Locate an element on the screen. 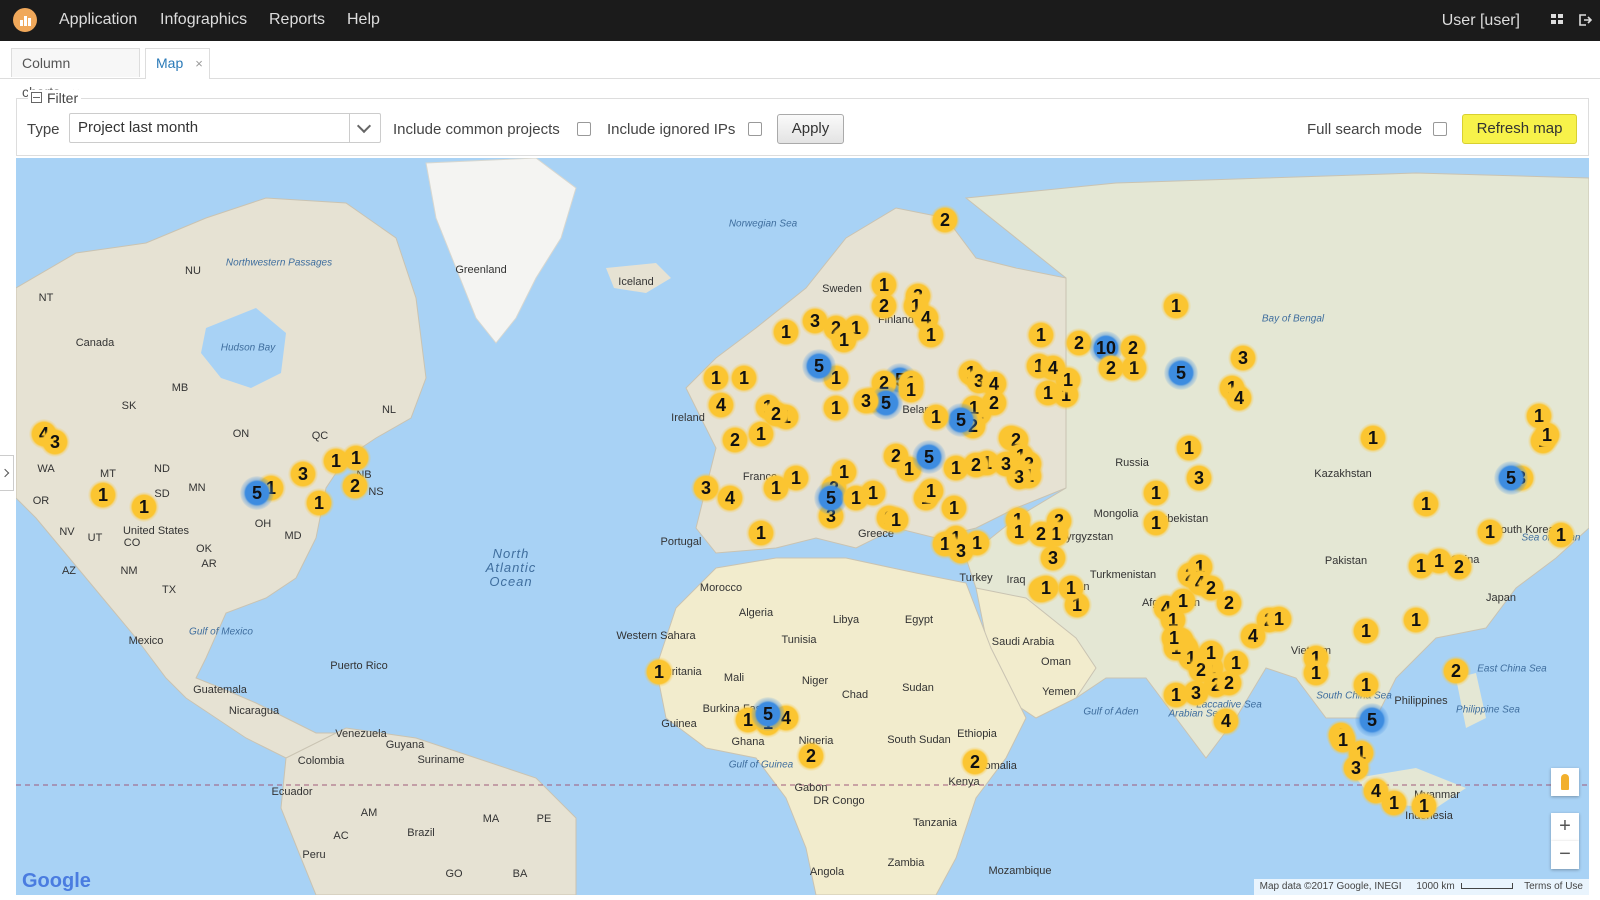 The image size is (1600, 900). app-logo-icon is located at coordinates (25, 20).